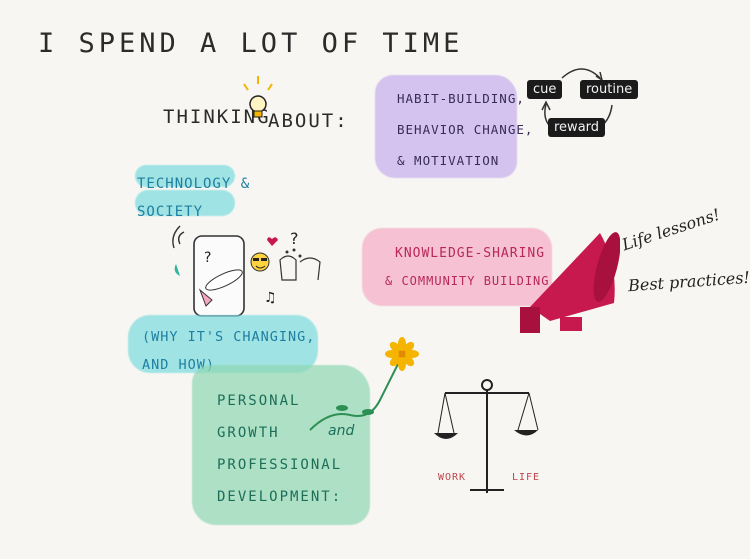 This screenshot has width=750, height=559. I want to click on note-life-lessons: Life lessons!, so click(671, 229).